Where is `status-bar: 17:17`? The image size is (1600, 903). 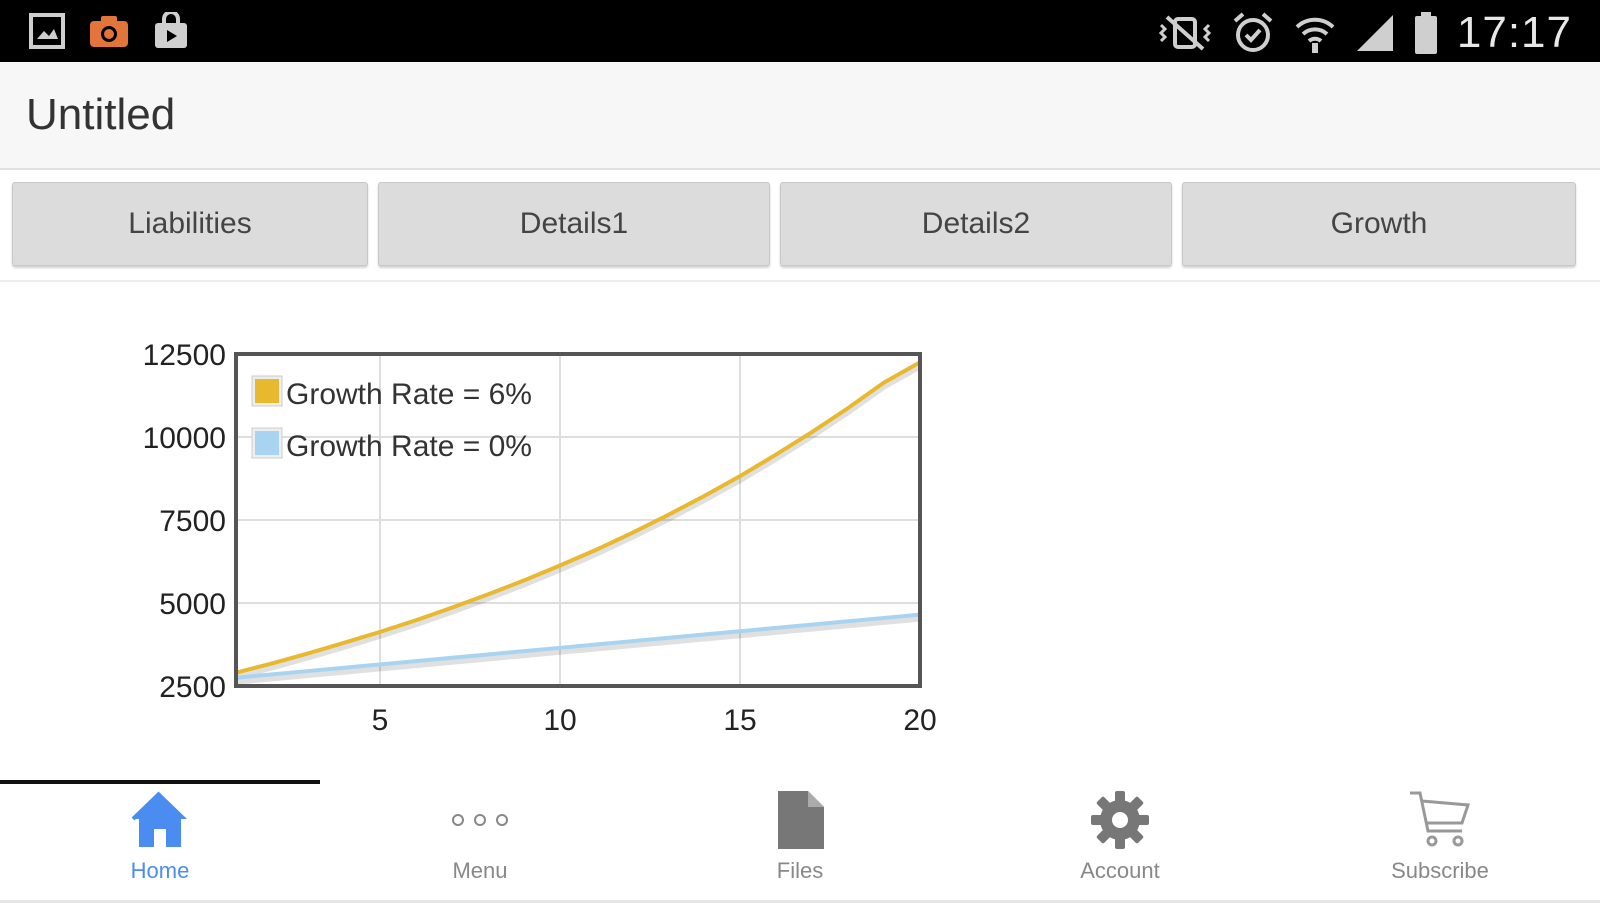
status-bar: 17:17 is located at coordinates (800, 31).